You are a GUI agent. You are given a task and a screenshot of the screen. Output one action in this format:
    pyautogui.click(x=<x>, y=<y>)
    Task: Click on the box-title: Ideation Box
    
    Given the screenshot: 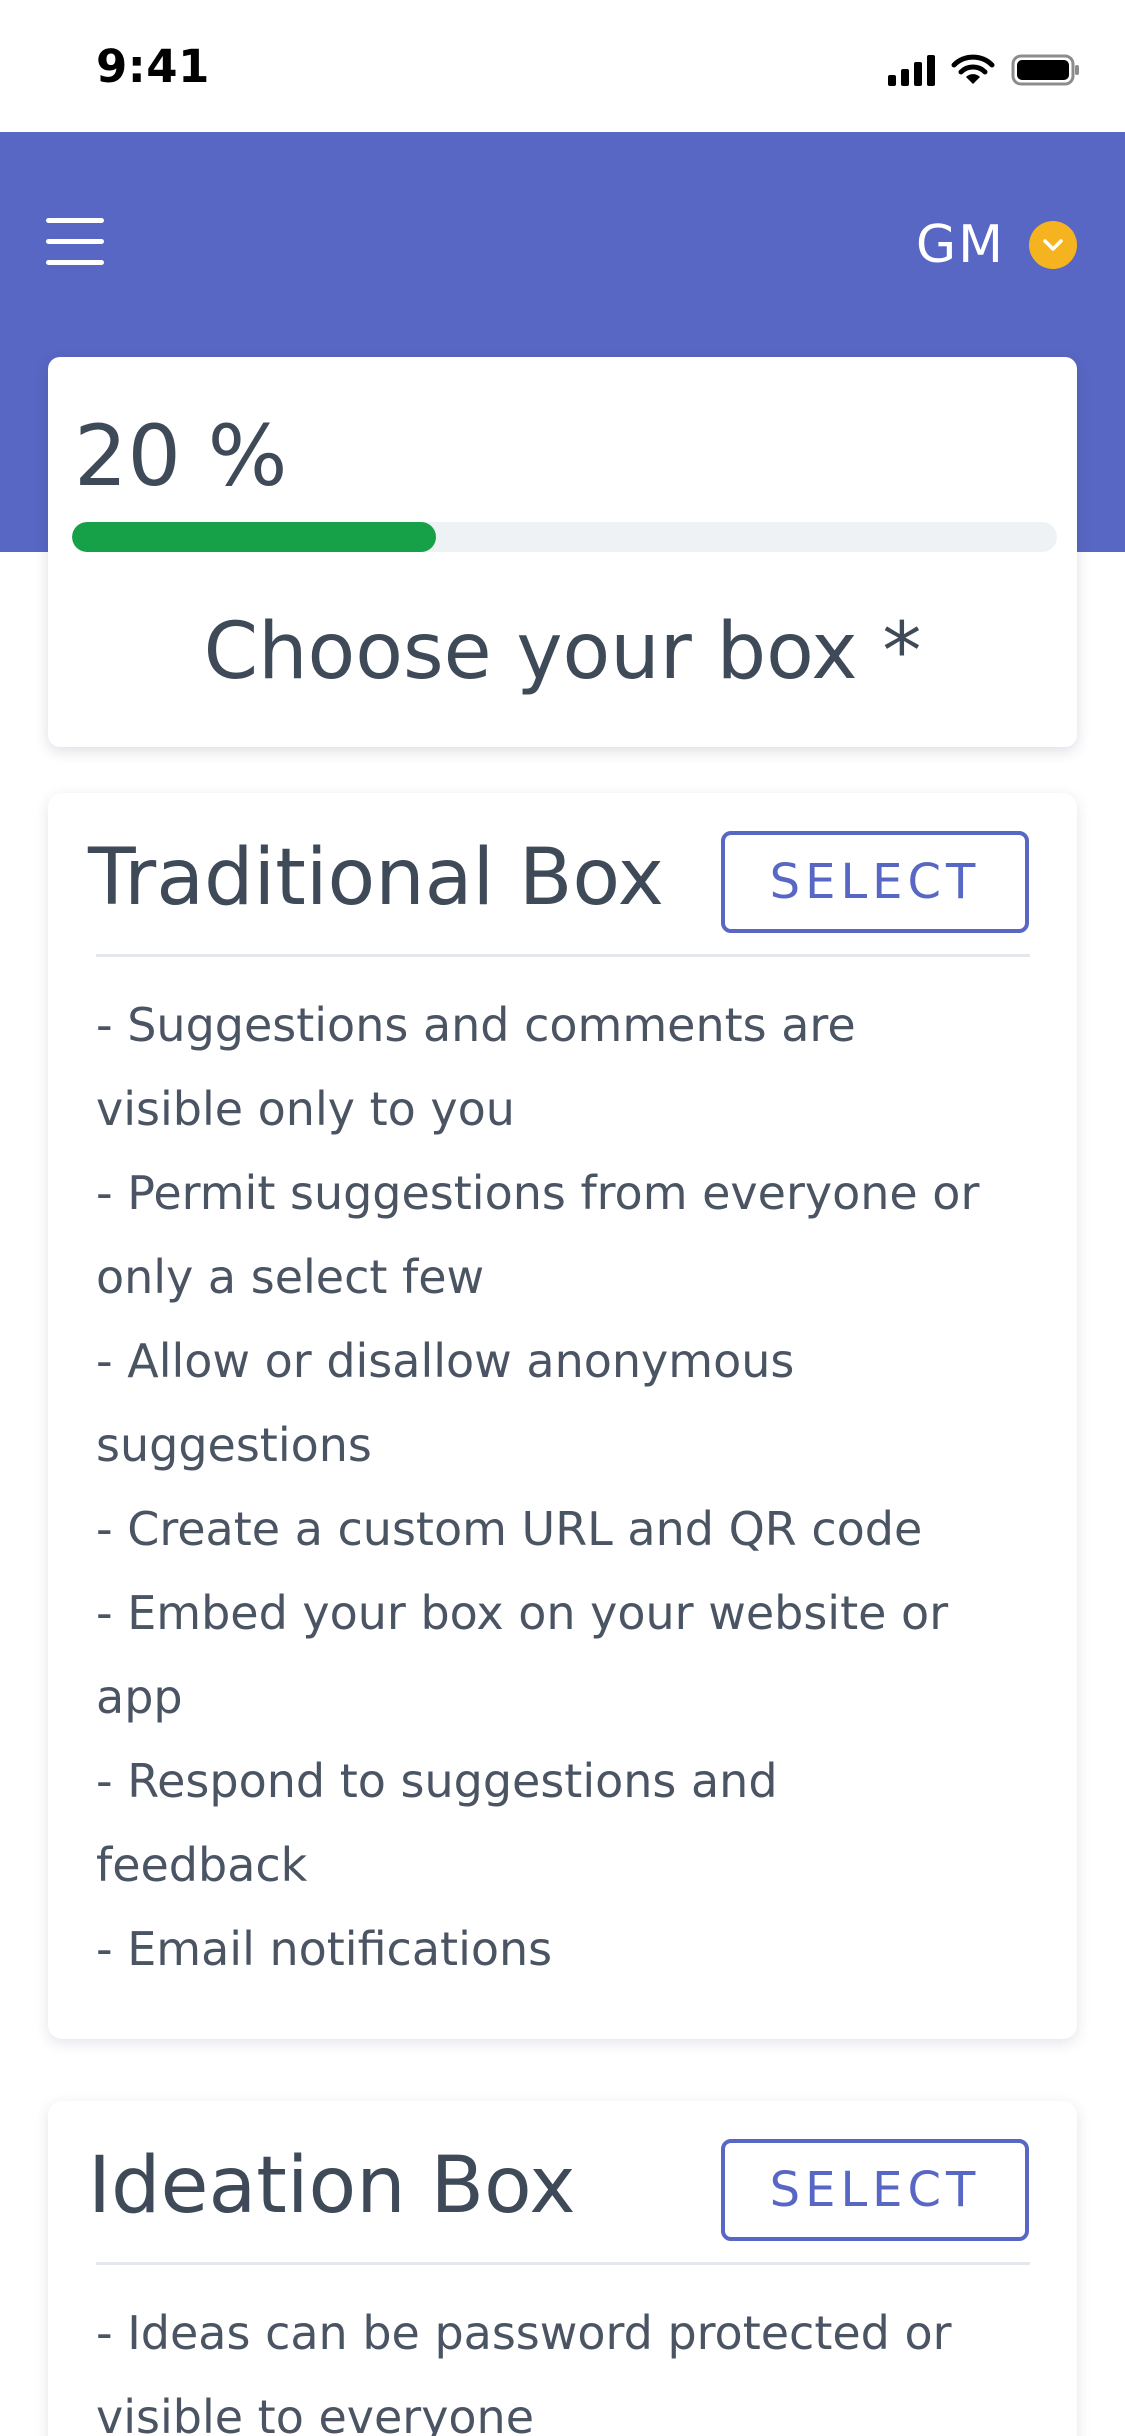 What is the action you would take?
    pyautogui.click(x=332, y=2186)
    